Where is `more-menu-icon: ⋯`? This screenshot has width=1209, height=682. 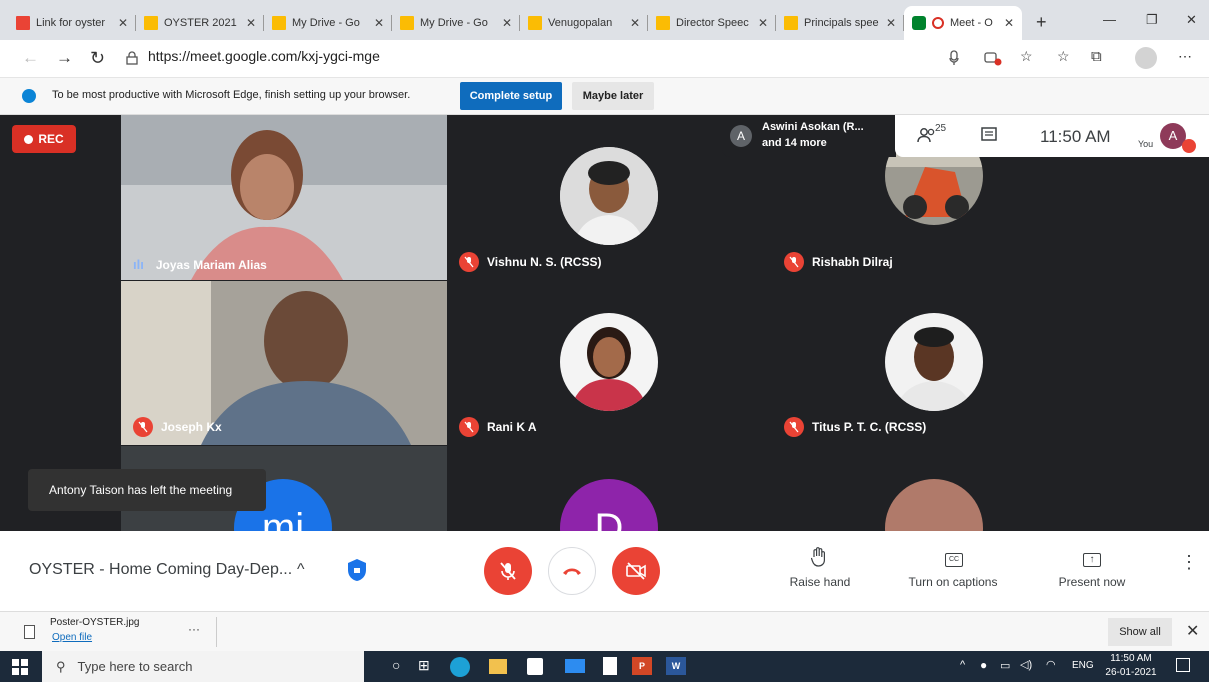
more-menu-icon: ⋯ is located at coordinates (1185, 56).